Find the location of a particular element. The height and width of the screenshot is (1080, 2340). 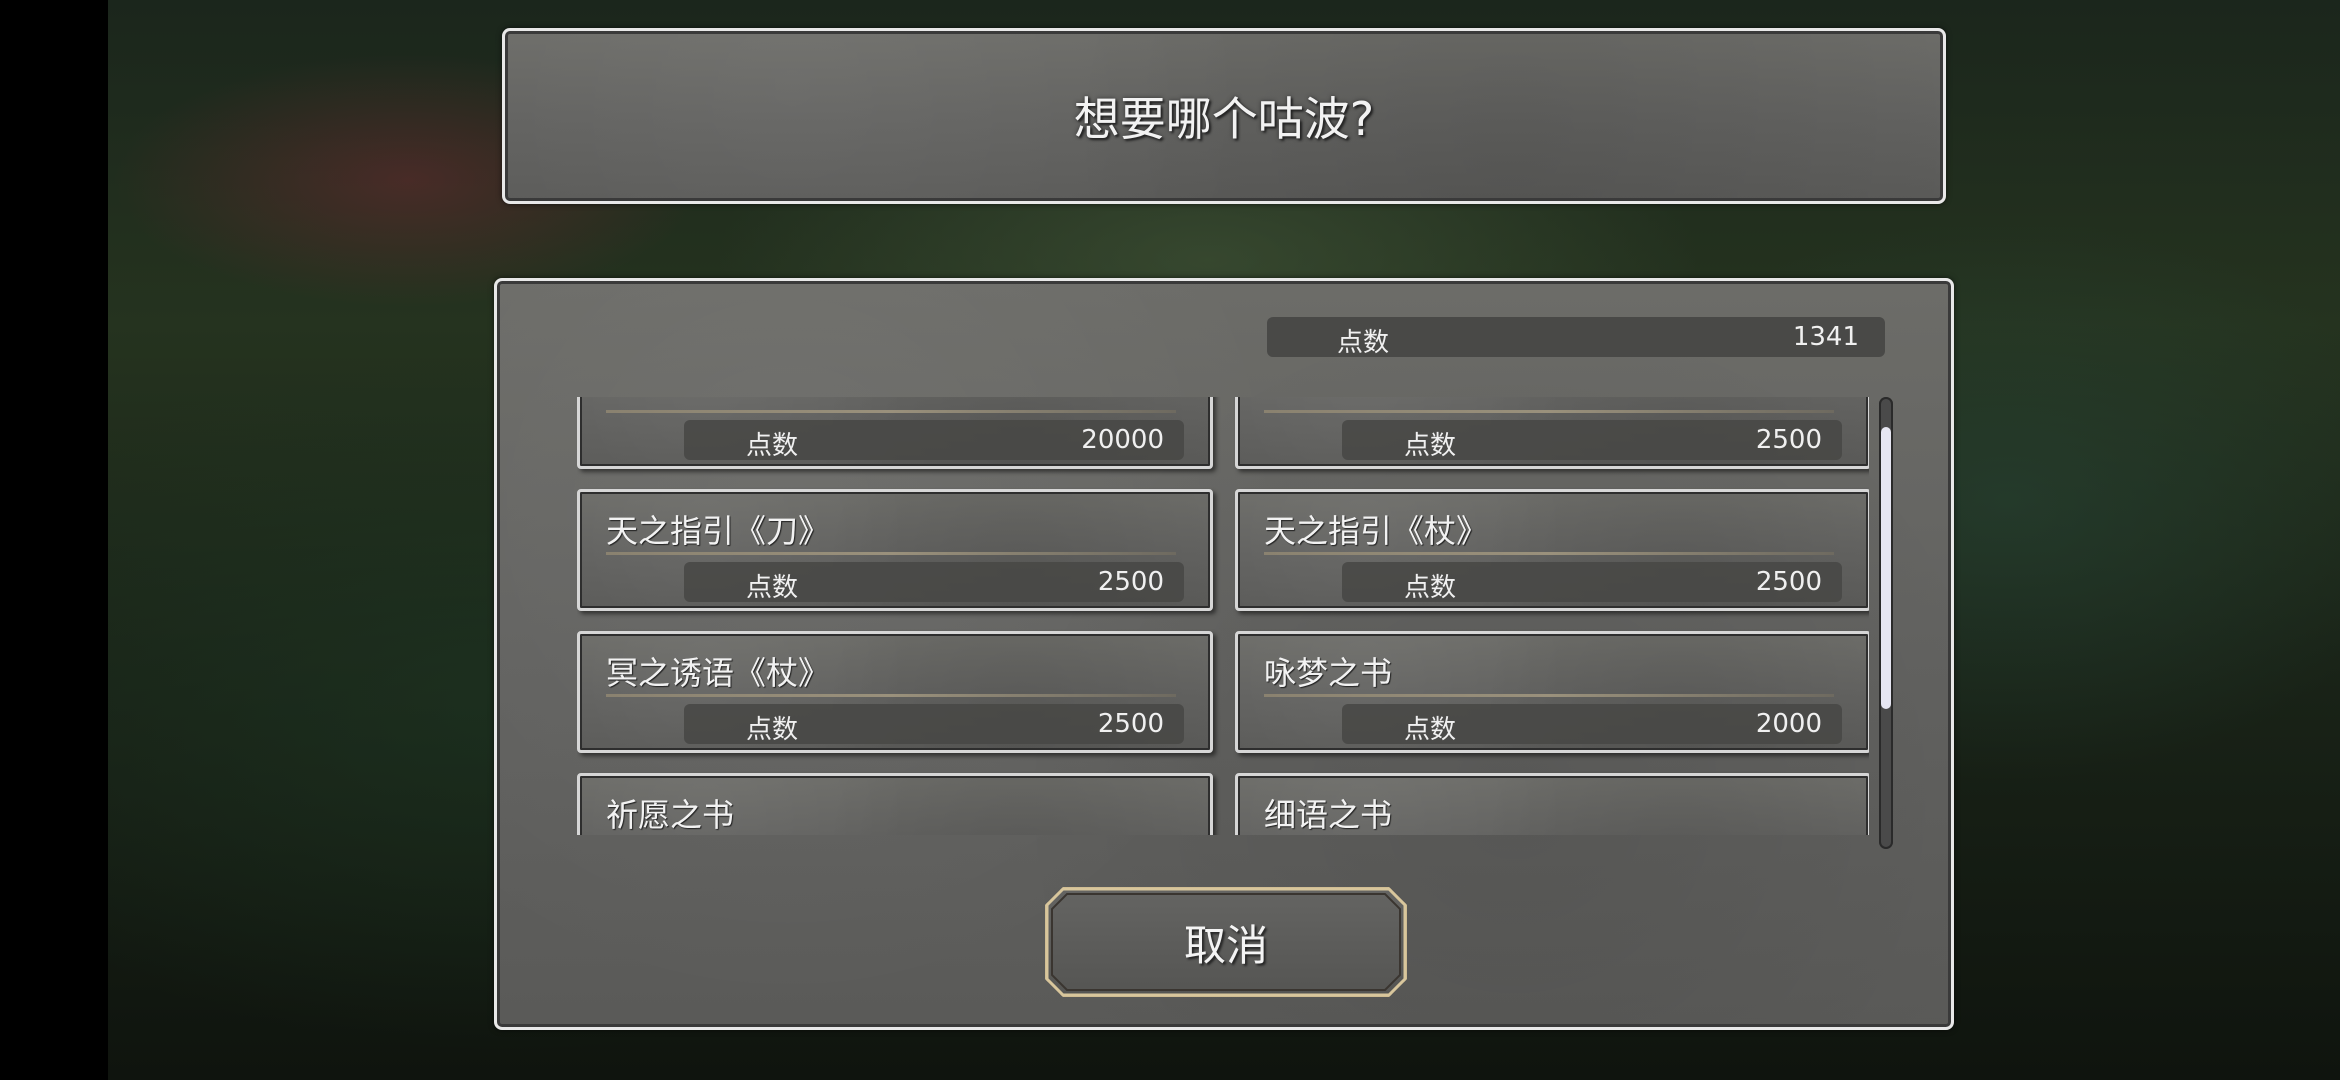

item-name: 天之指引《刀》 is located at coordinates (718, 531).